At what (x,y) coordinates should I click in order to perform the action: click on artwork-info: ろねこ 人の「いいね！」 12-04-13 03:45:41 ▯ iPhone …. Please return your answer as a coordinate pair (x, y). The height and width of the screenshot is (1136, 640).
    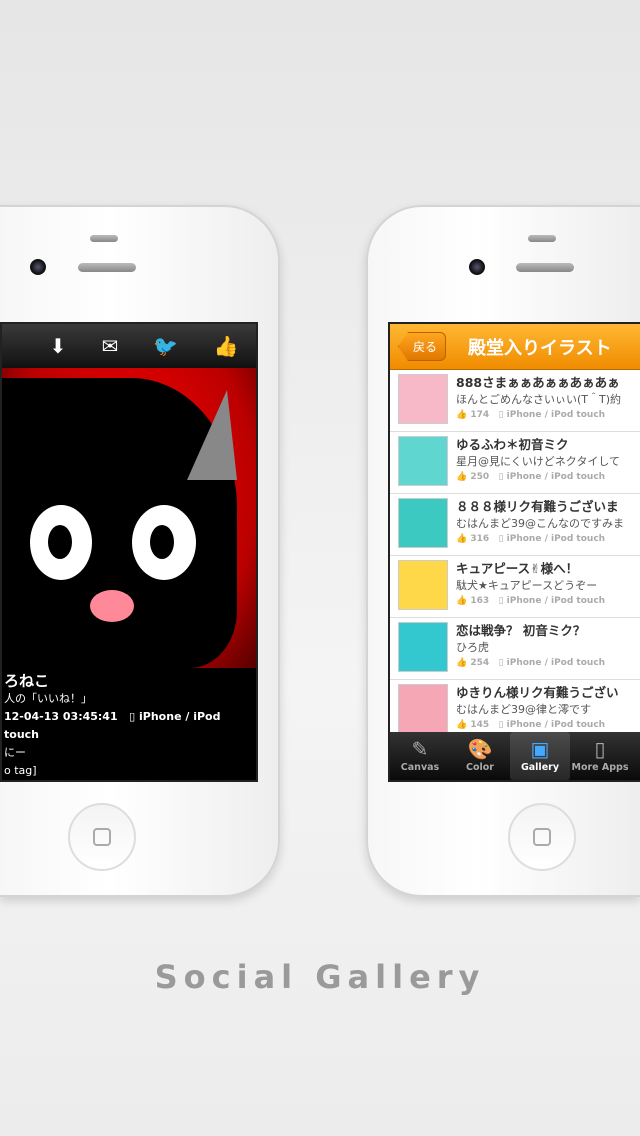
    Looking at the image, I should click on (129, 724).